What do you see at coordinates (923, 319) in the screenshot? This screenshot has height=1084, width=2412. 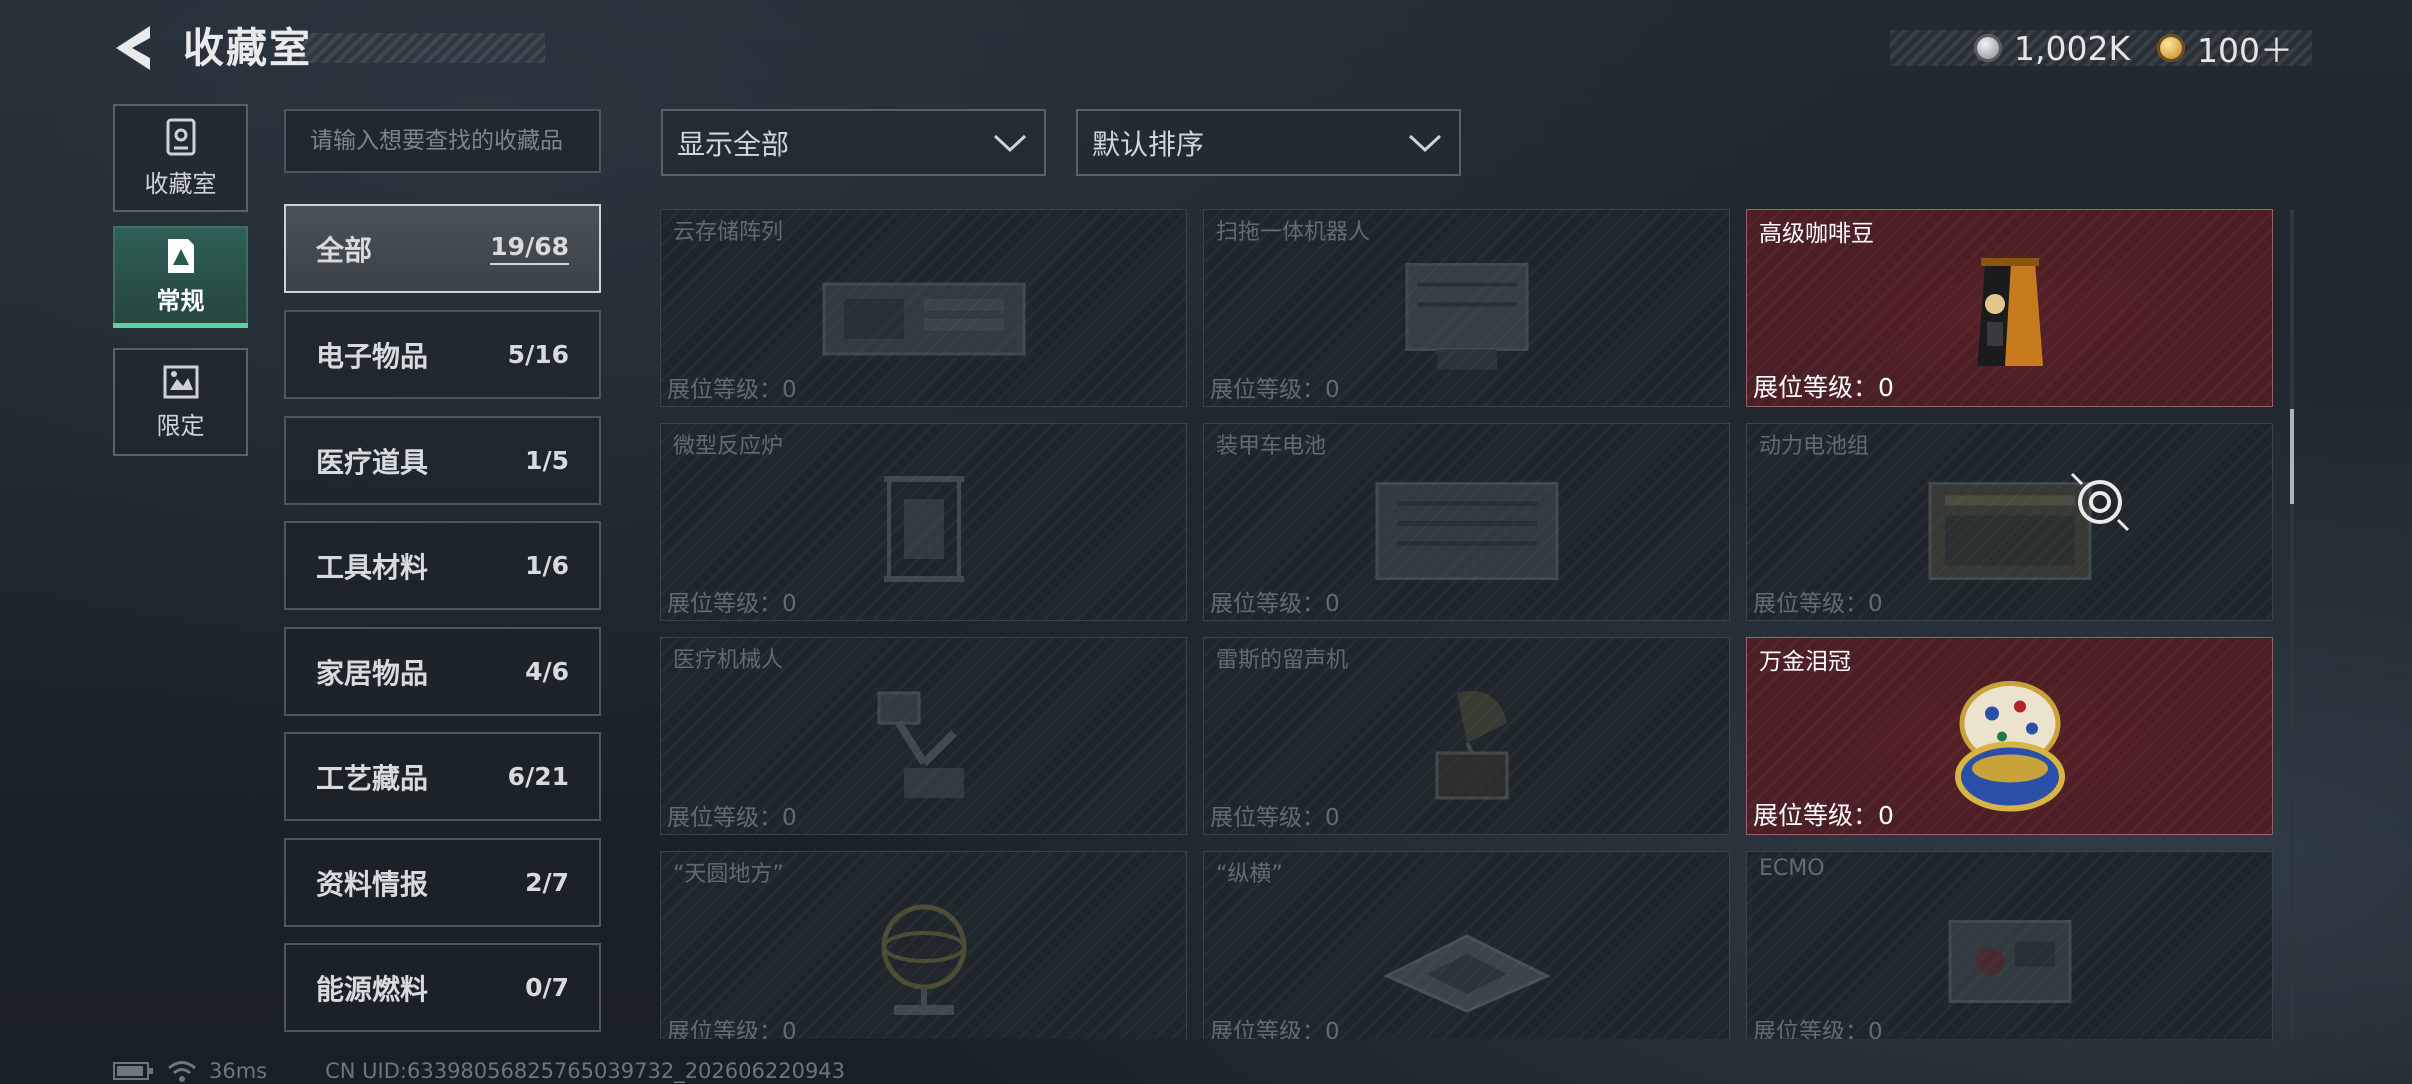 I see `storage-array-icon` at bounding box center [923, 319].